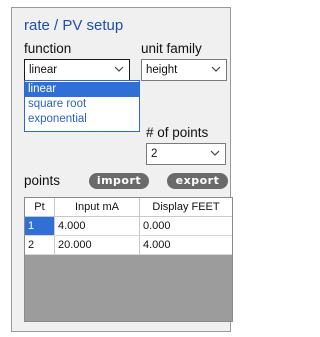 Image resolution: width=320 pixels, height=337 pixels. Describe the element at coordinates (48, 48) in the screenshot. I see `function-label: function` at that location.